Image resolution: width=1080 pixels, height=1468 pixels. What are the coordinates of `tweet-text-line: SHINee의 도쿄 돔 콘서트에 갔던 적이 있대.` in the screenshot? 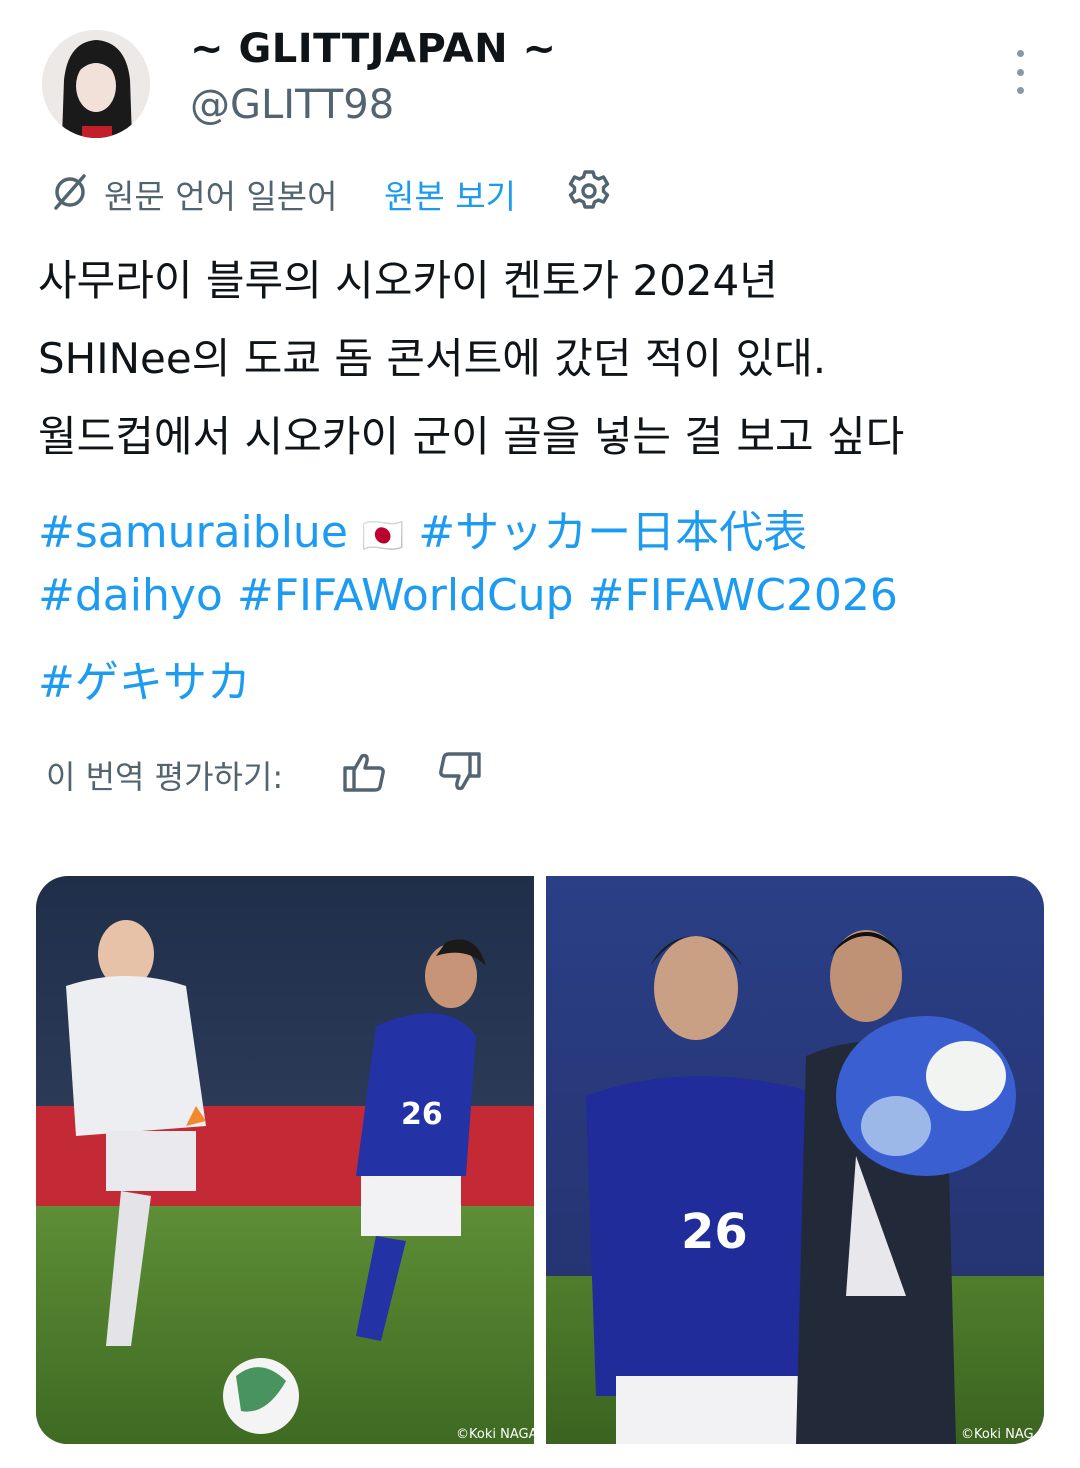 It's located at (432, 358).